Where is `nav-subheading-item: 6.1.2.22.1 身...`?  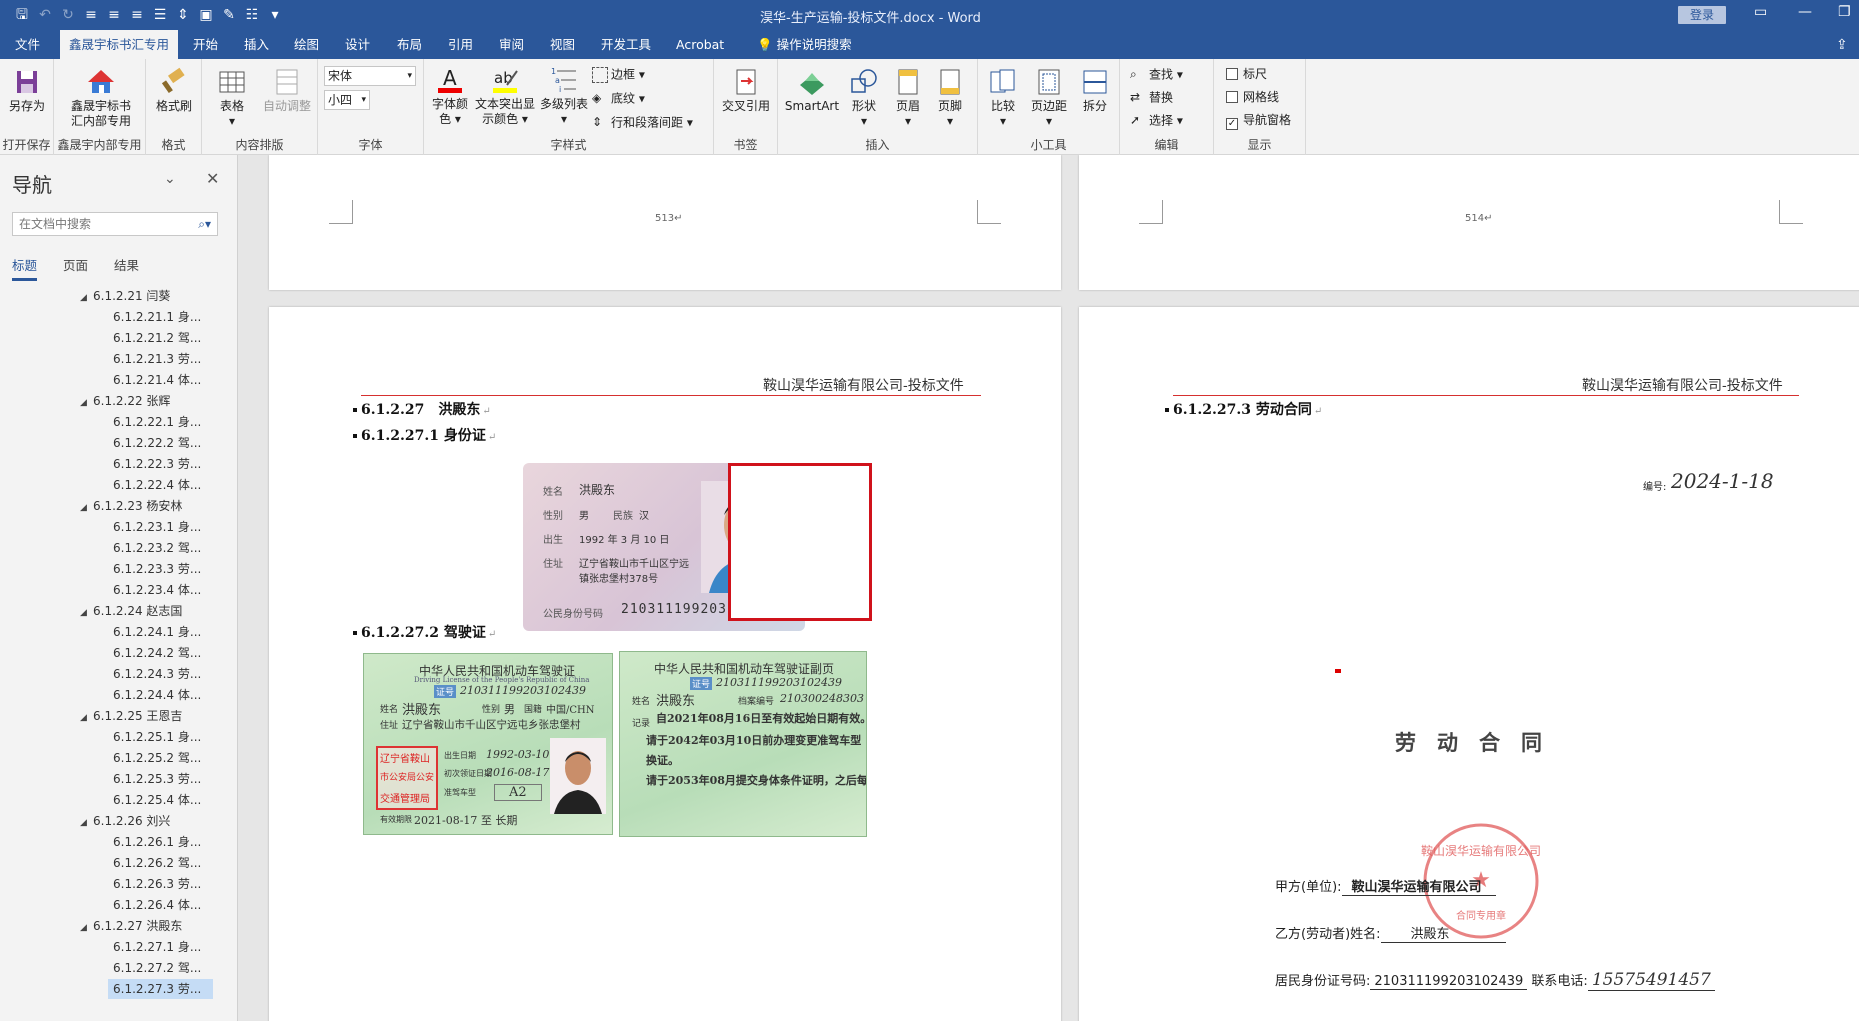
nav-subheading-item: 6.1.2.22.1 身... is located at coordinates (160, 422).